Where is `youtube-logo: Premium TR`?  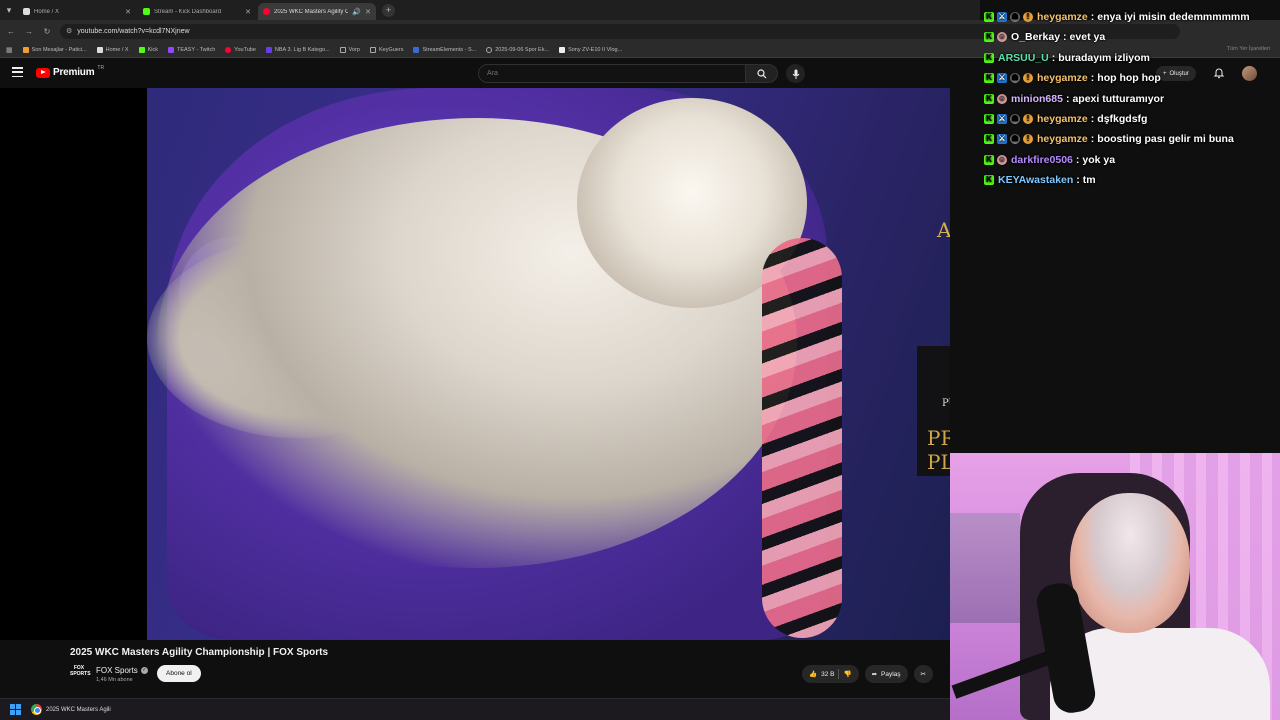 youtube-logo: Premium TR is located at coordinates (70, 71).